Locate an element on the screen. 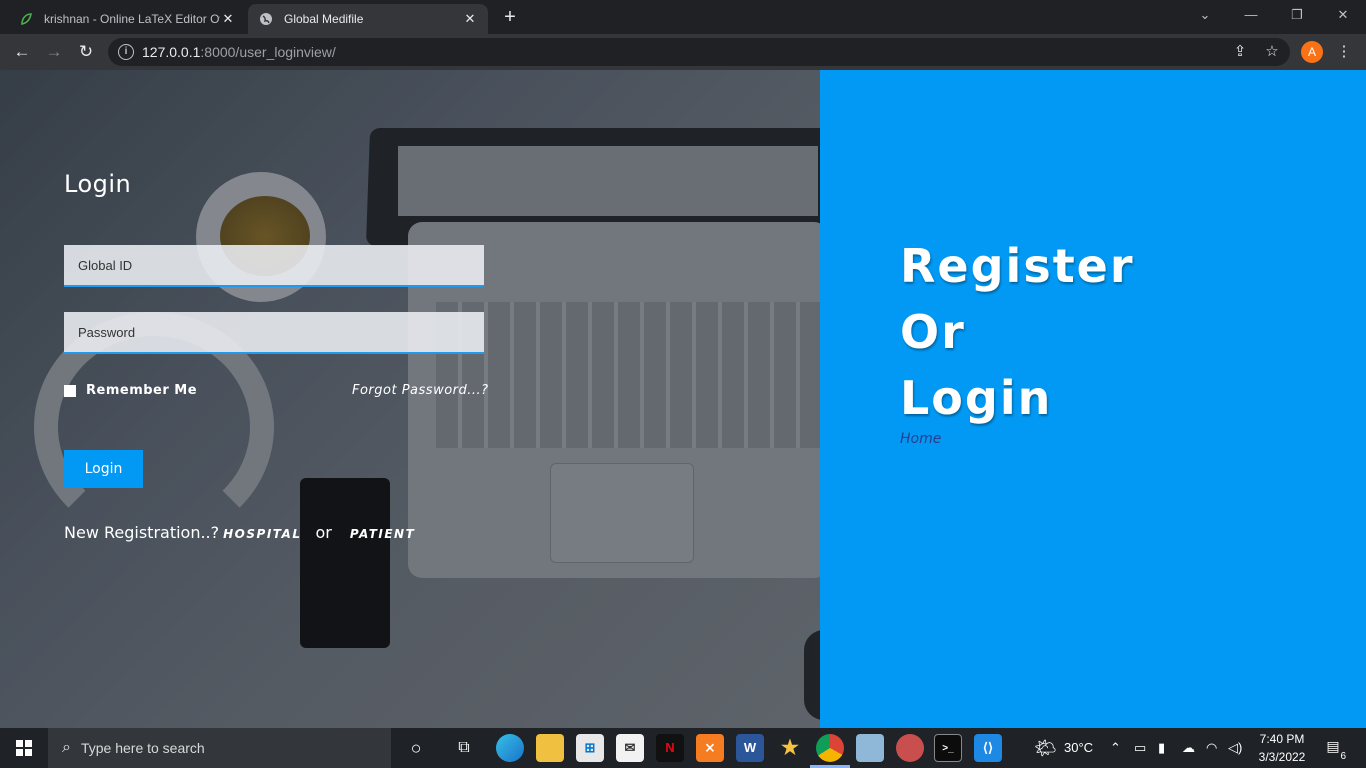 The width and height of the screenshot is (1366, 768). search-placeholder: Type here to search is located at coordinates (142, 748).